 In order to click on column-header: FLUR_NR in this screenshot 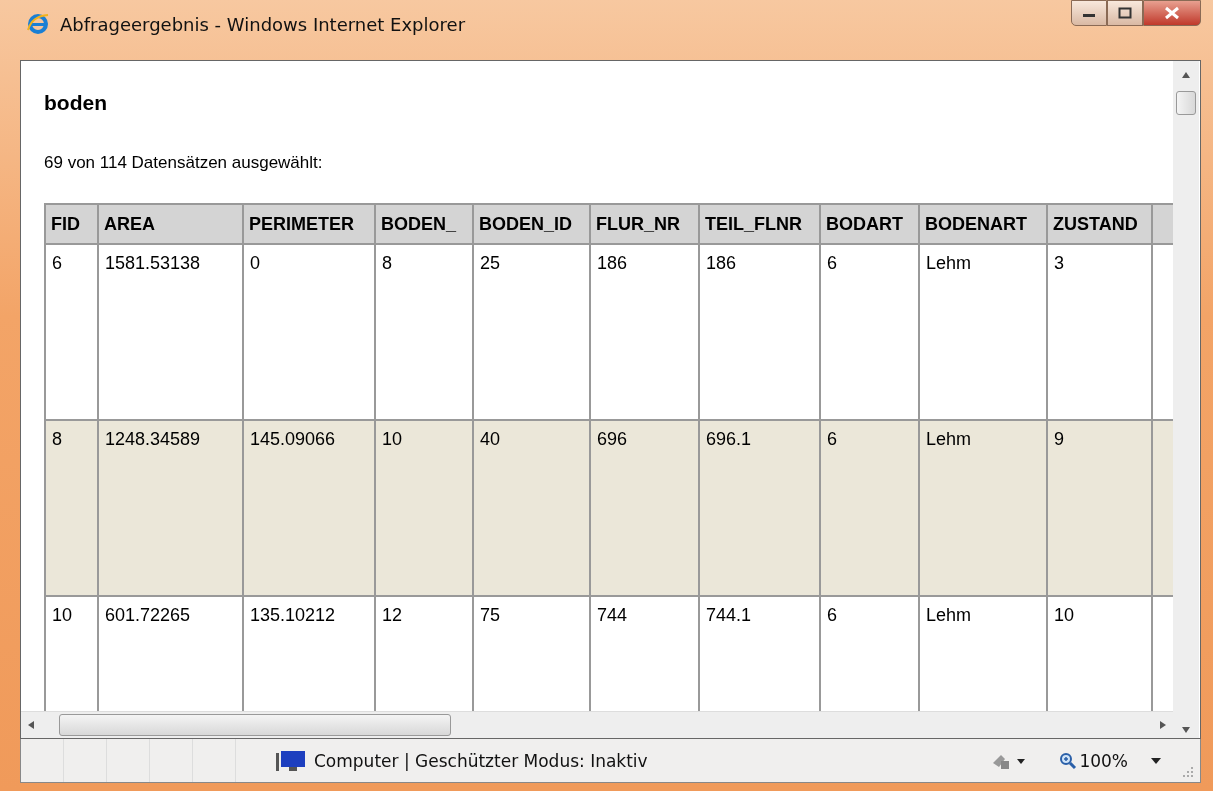, I will do `click(644, 224)`.